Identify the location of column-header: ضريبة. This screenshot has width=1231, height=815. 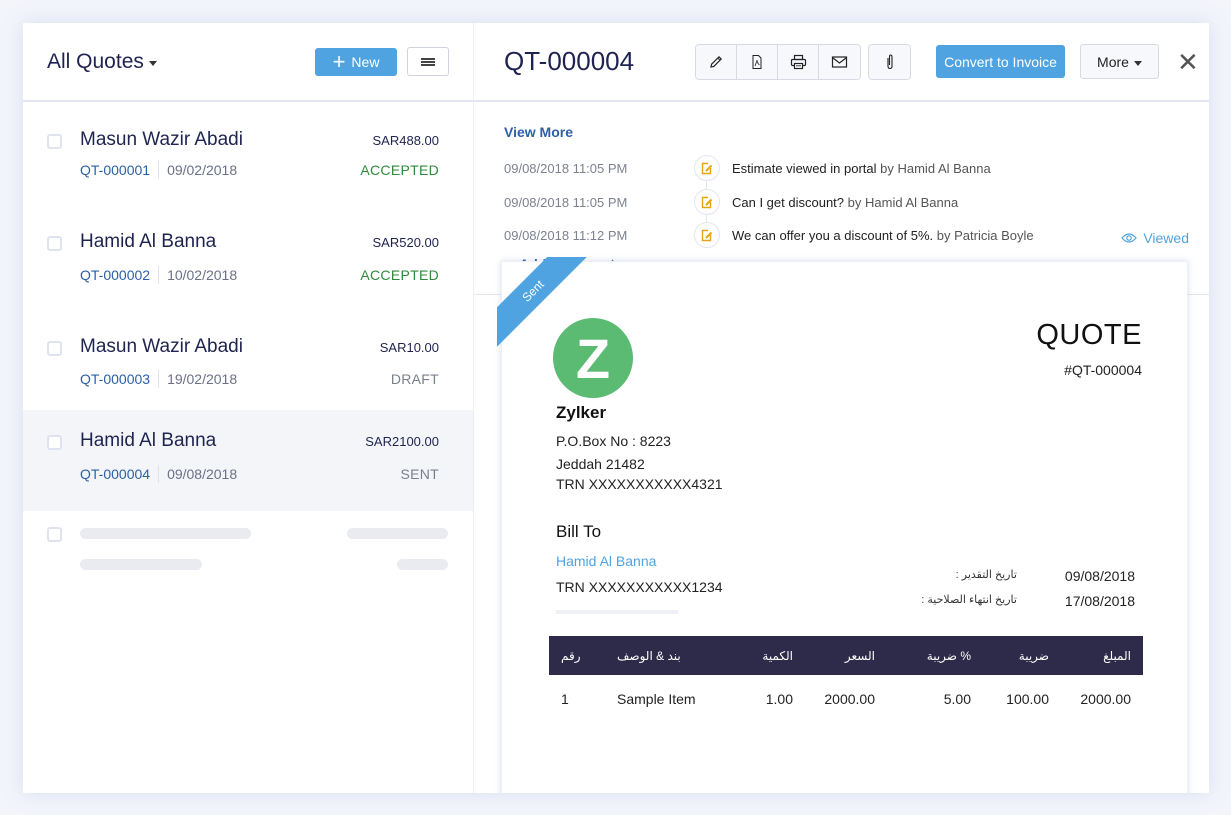
(1022, 655).